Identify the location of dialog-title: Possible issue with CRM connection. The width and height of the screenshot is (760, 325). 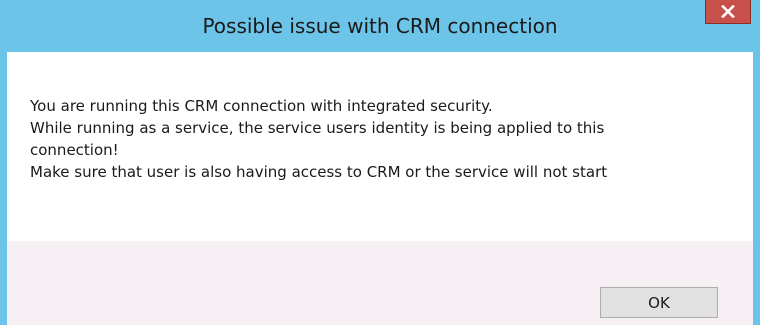
(380, 26).